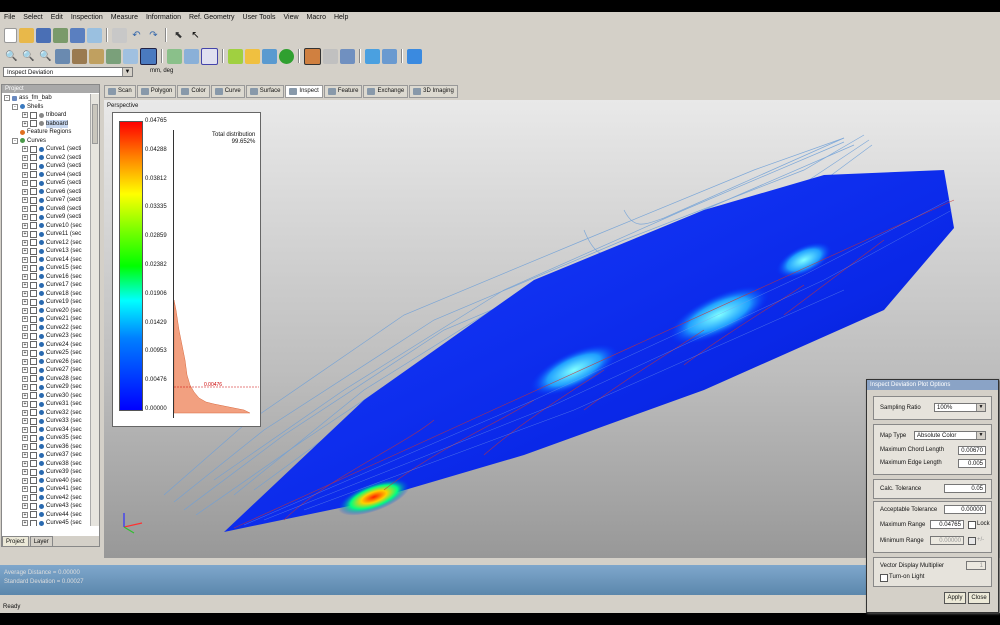 This screenshot has width=1000, height=625. What do you see at coordinates (46, 175) in the screenshot?
I see `tree-curve-item: + Curve4 (secti` at bounding box center [46, 175].